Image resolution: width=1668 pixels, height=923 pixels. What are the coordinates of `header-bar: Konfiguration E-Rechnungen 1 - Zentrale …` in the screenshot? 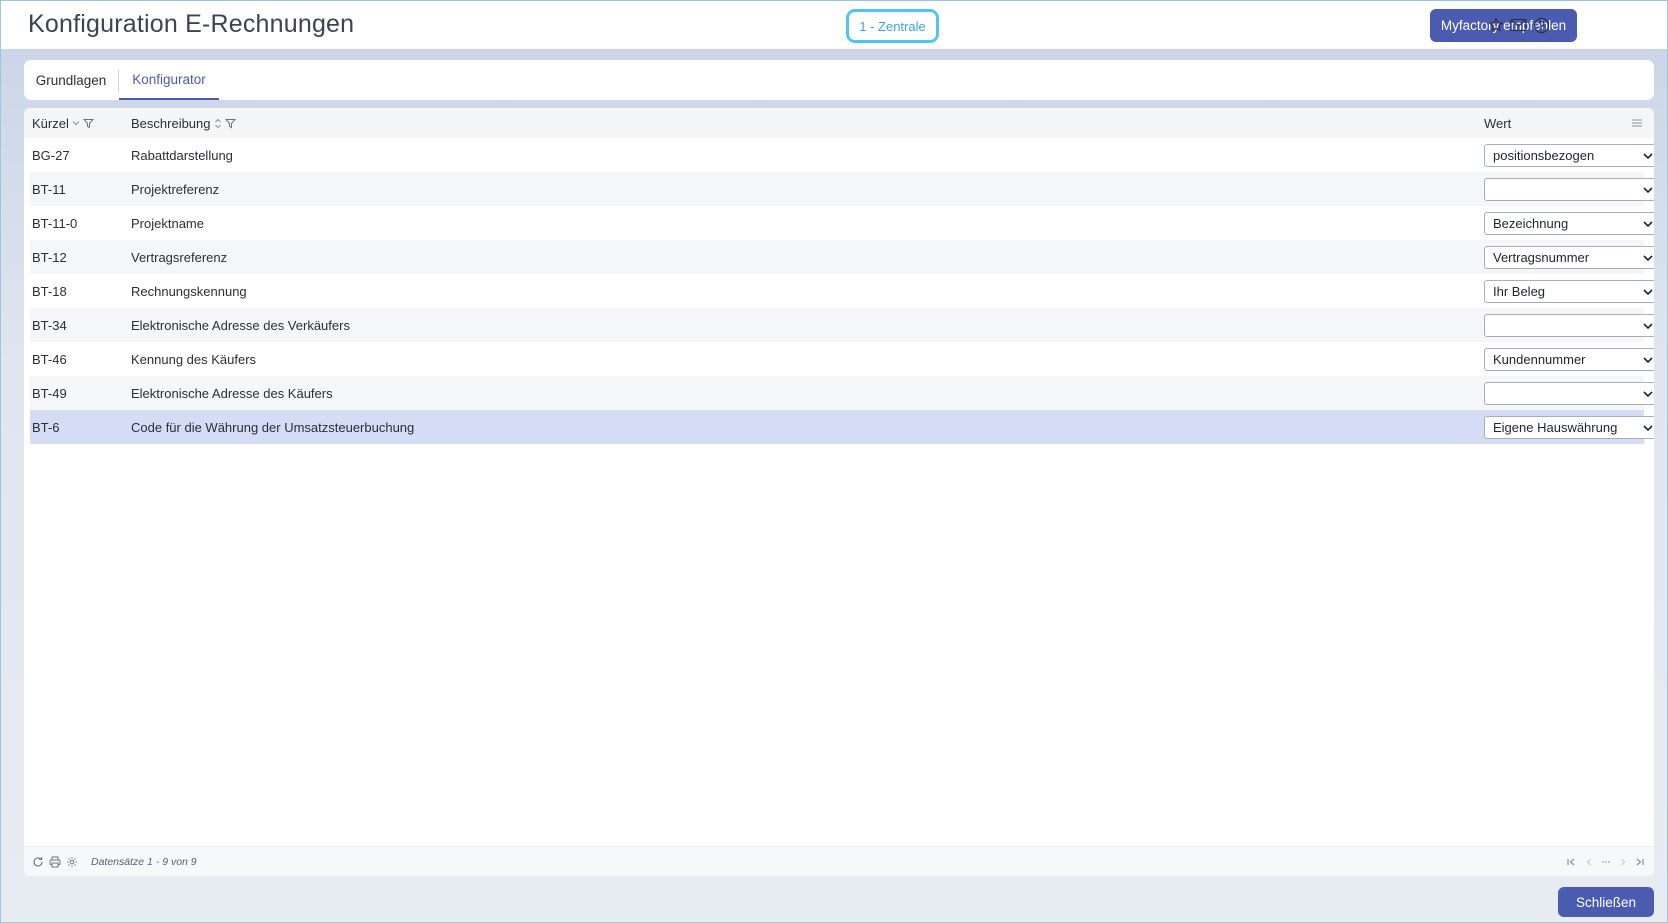 It's located at (834, 25).